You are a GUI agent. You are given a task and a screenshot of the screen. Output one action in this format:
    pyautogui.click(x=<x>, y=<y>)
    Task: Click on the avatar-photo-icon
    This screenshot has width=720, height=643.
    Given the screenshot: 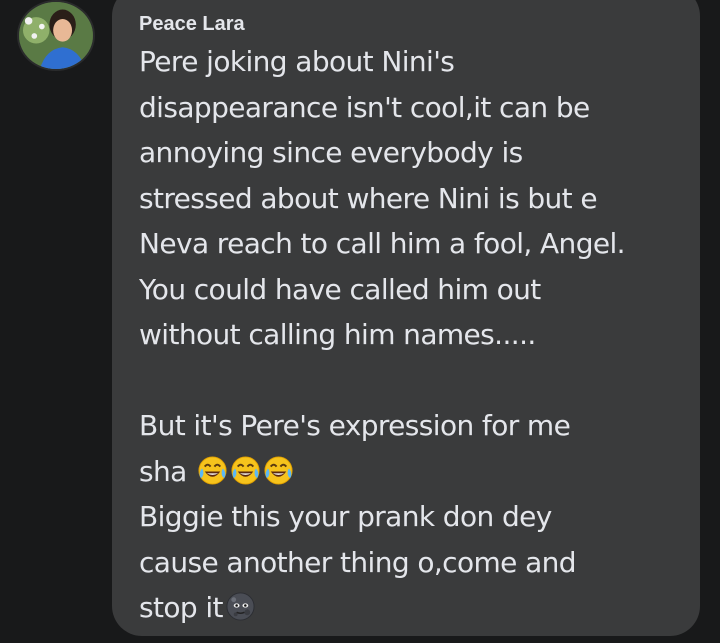 What is the action you would take?
    pyautogui.click(x=56, y=35)
    